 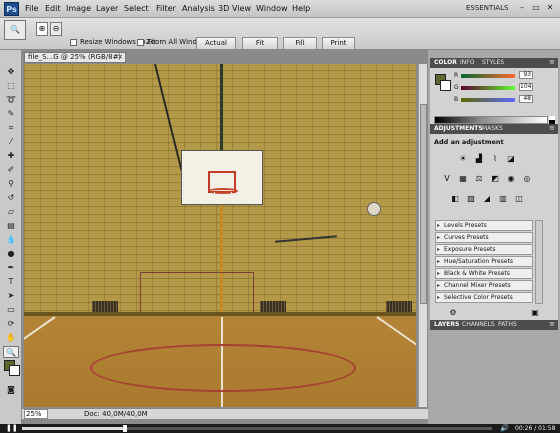 What do you see at coordinates (484, 249) in the screenshot?
I see `preset-exposure: Exposure Presets` at bounding box center [484, 249].